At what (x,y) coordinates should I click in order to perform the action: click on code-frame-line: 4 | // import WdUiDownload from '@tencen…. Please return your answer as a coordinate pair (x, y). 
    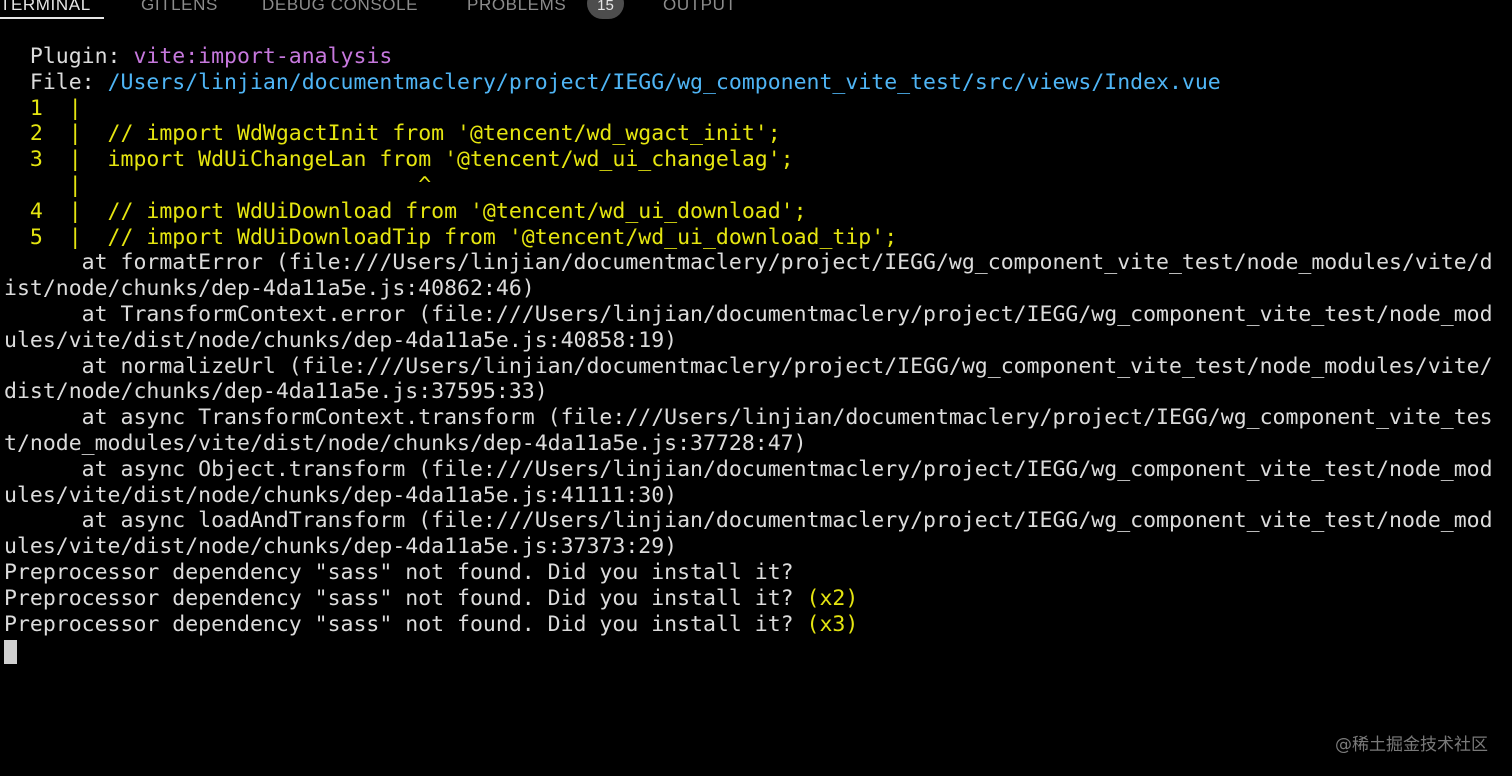
    Looking at the image, I should click on (405, 211).